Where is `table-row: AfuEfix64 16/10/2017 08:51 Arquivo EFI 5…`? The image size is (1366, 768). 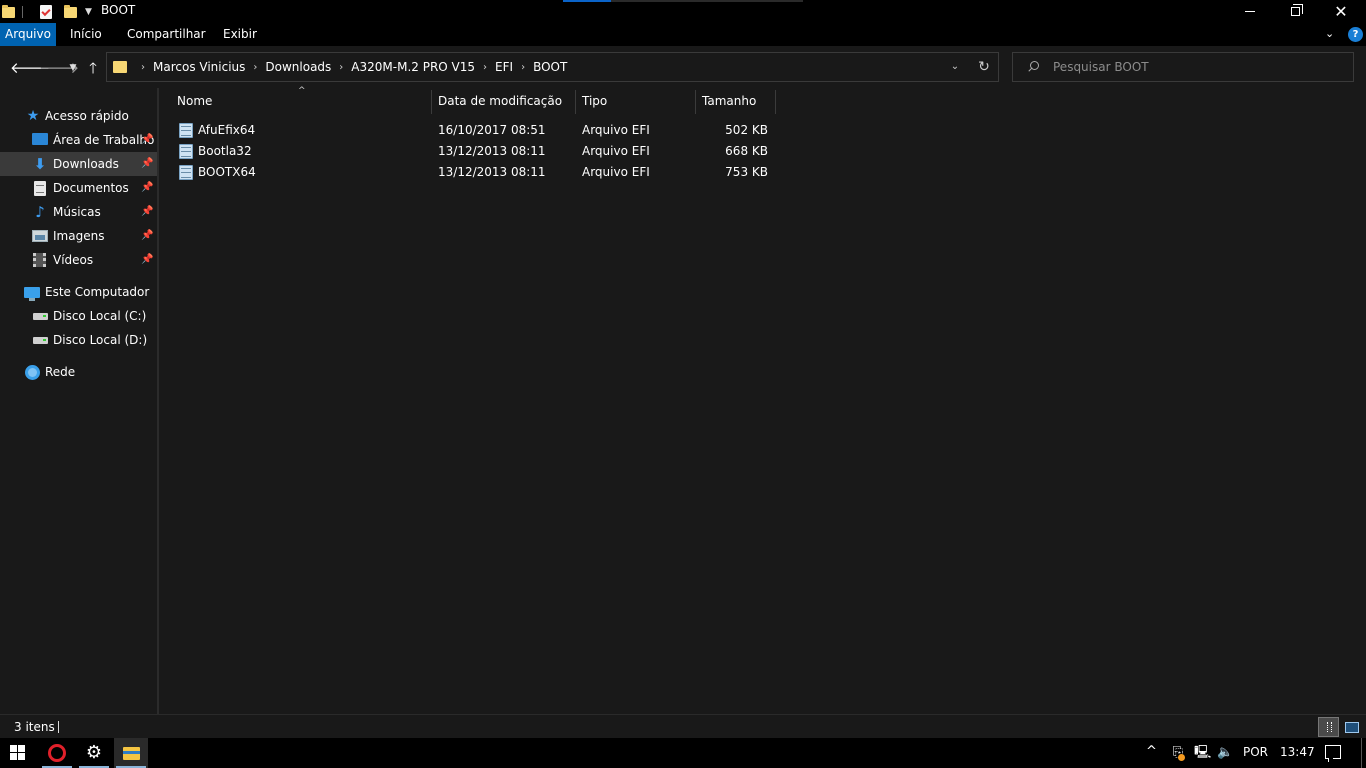 table-row: AfuEfix64 16/10/2017 08:51 Arquivo EFI 5… is located at coordinates (475, 130).